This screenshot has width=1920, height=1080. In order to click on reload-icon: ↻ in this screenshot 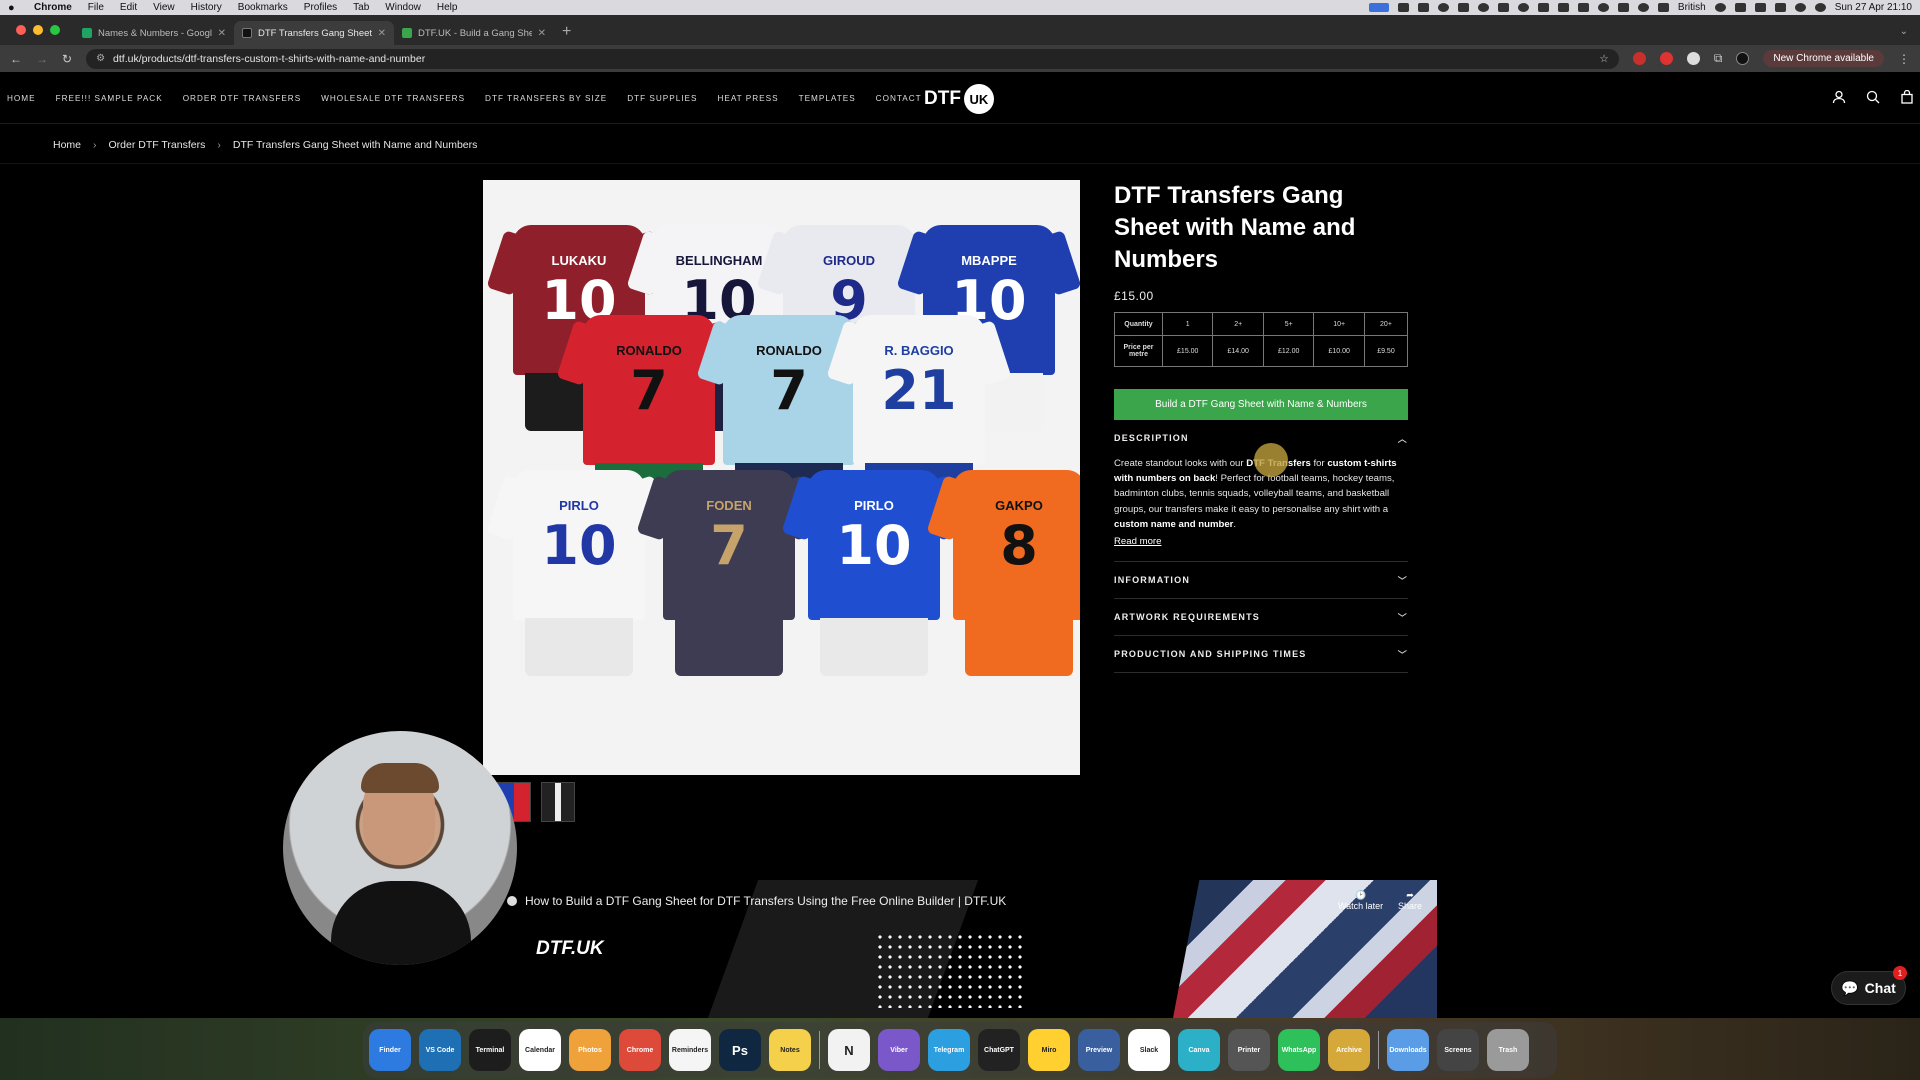, I will do `click(67, 59)`.